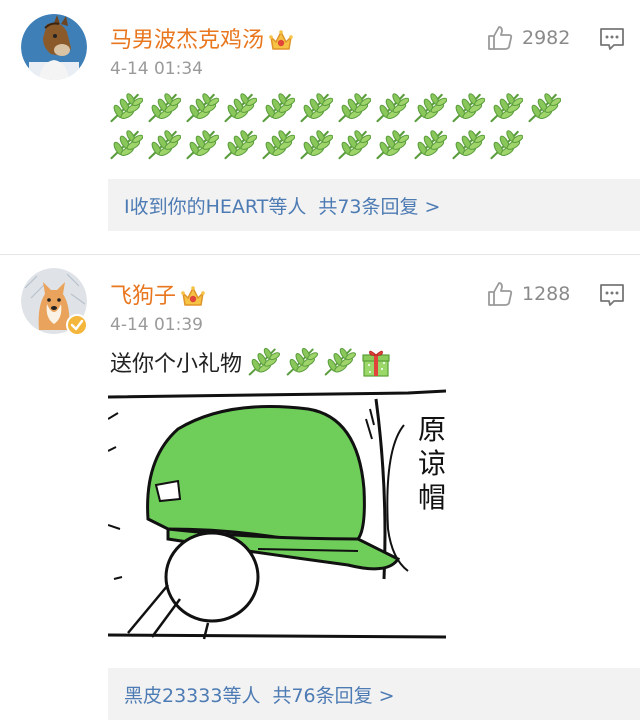 Image resolution: width=640 pixels, height=720 pixels. I want to click on like-button: 2982, so click(528, 38).